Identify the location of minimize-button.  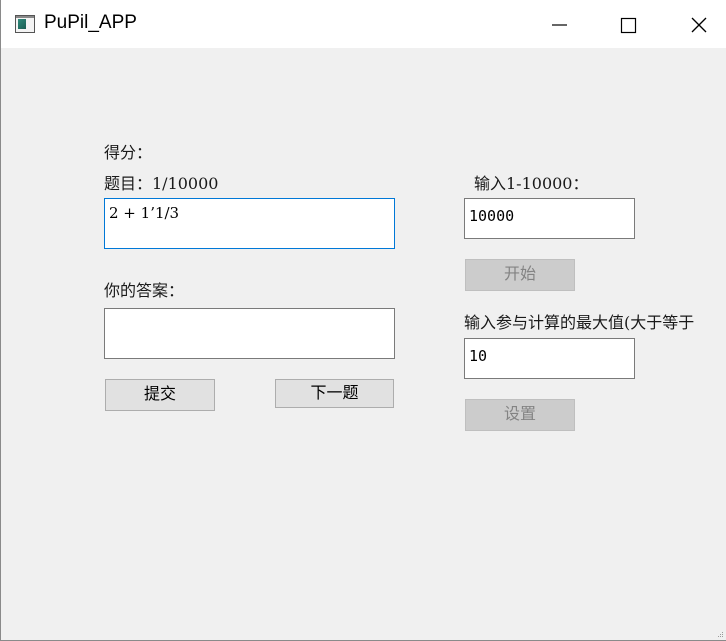
(559, 24).